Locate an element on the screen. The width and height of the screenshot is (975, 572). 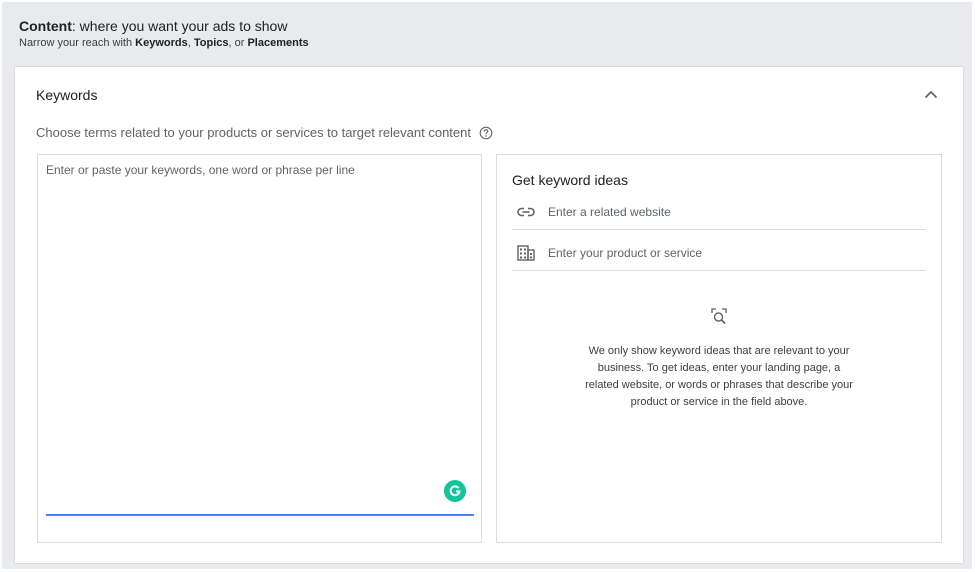
section-title: Content: where you want your ads to show is located at coordinates (164, 26).